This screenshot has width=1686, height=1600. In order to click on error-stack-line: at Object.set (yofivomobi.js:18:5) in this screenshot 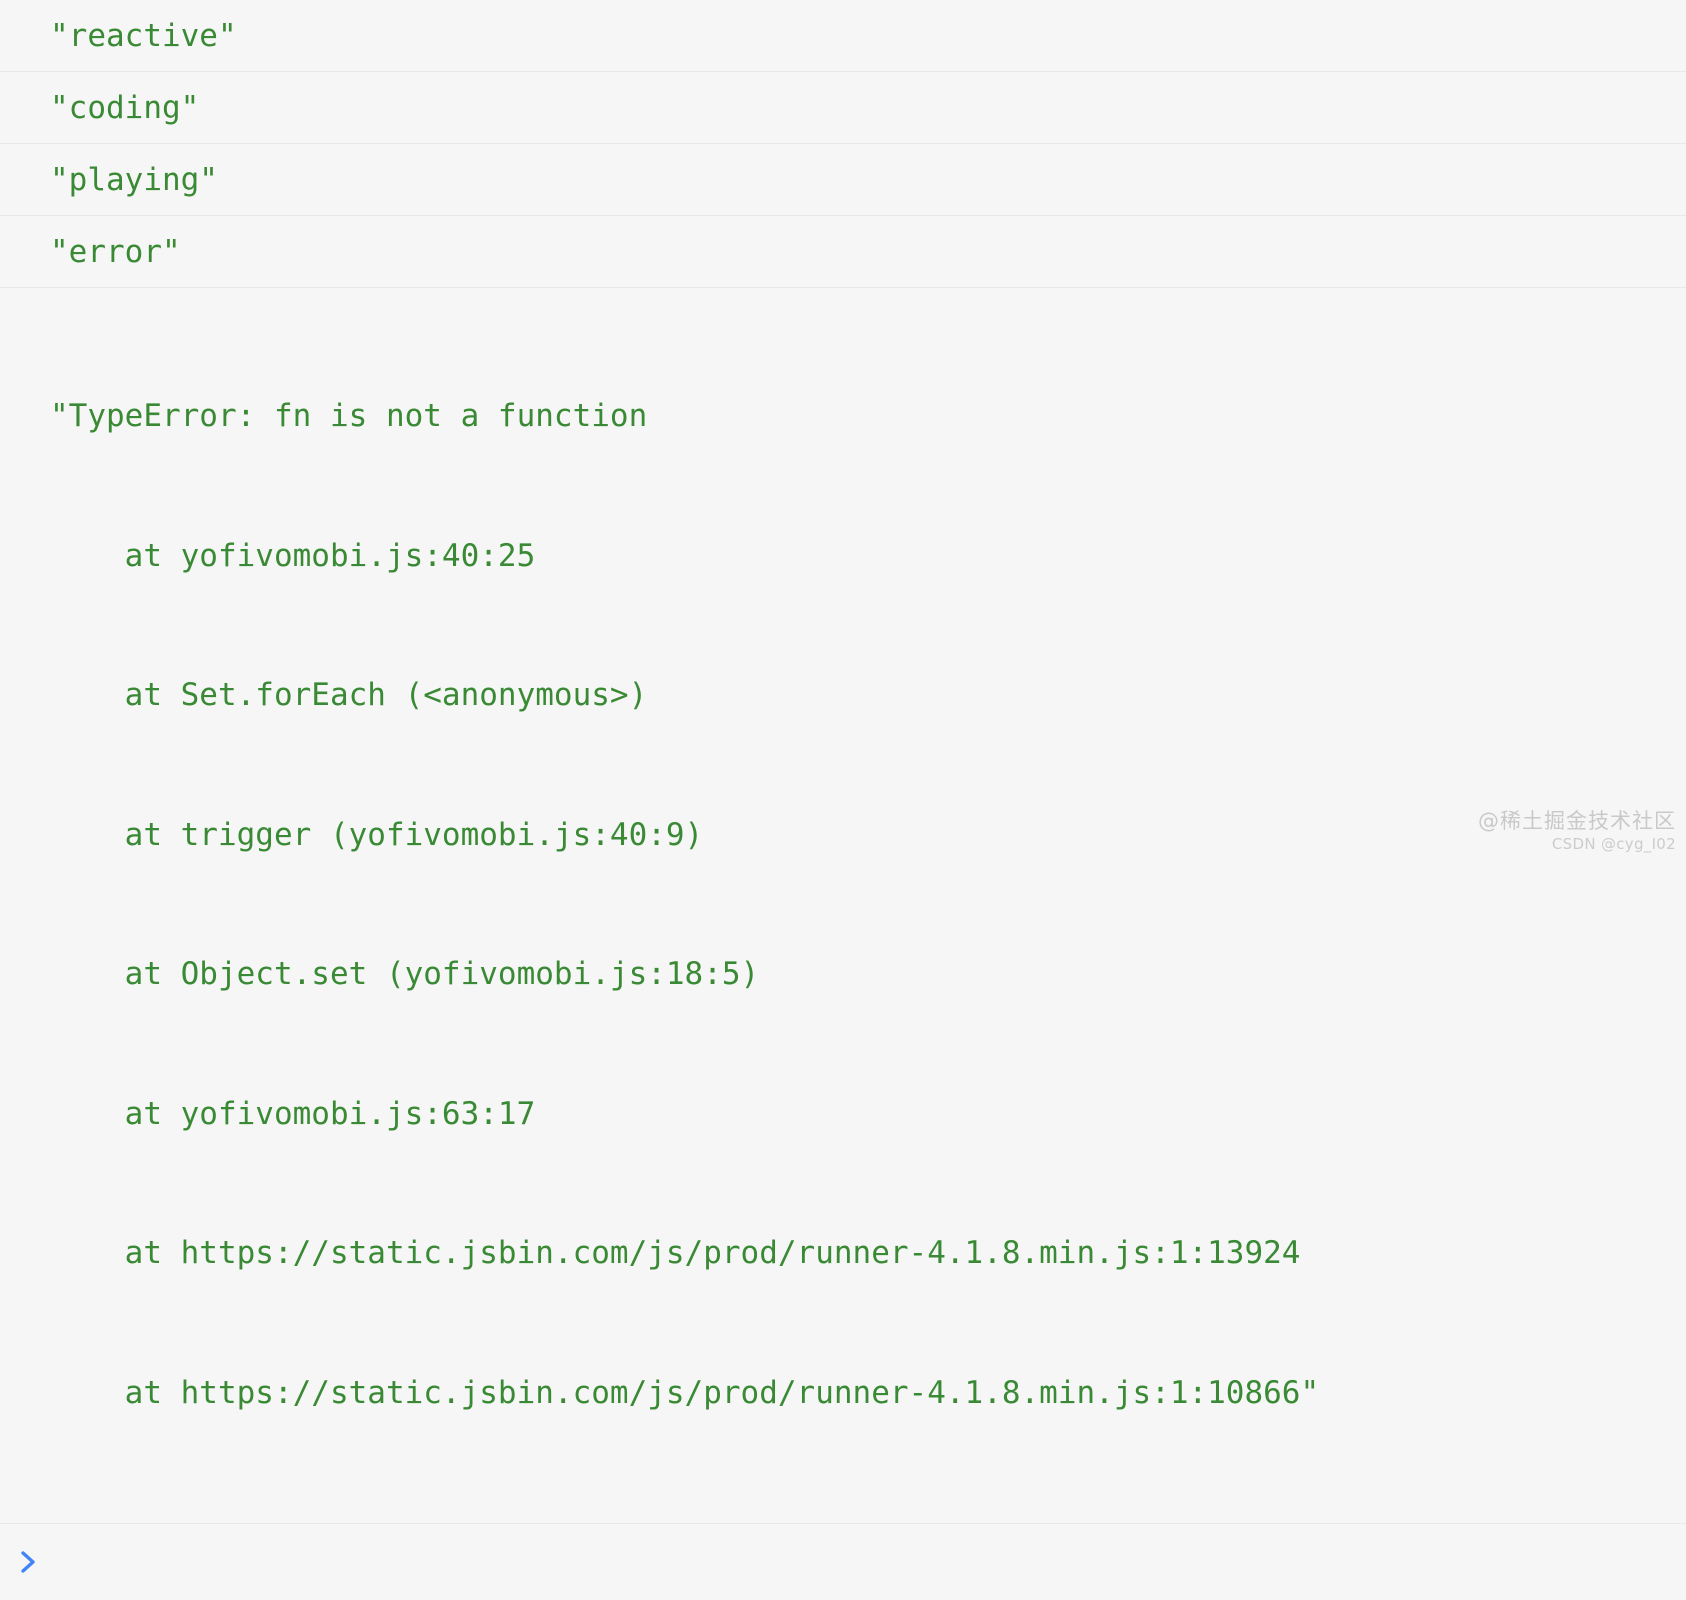, I will do `click(405, 974)`.